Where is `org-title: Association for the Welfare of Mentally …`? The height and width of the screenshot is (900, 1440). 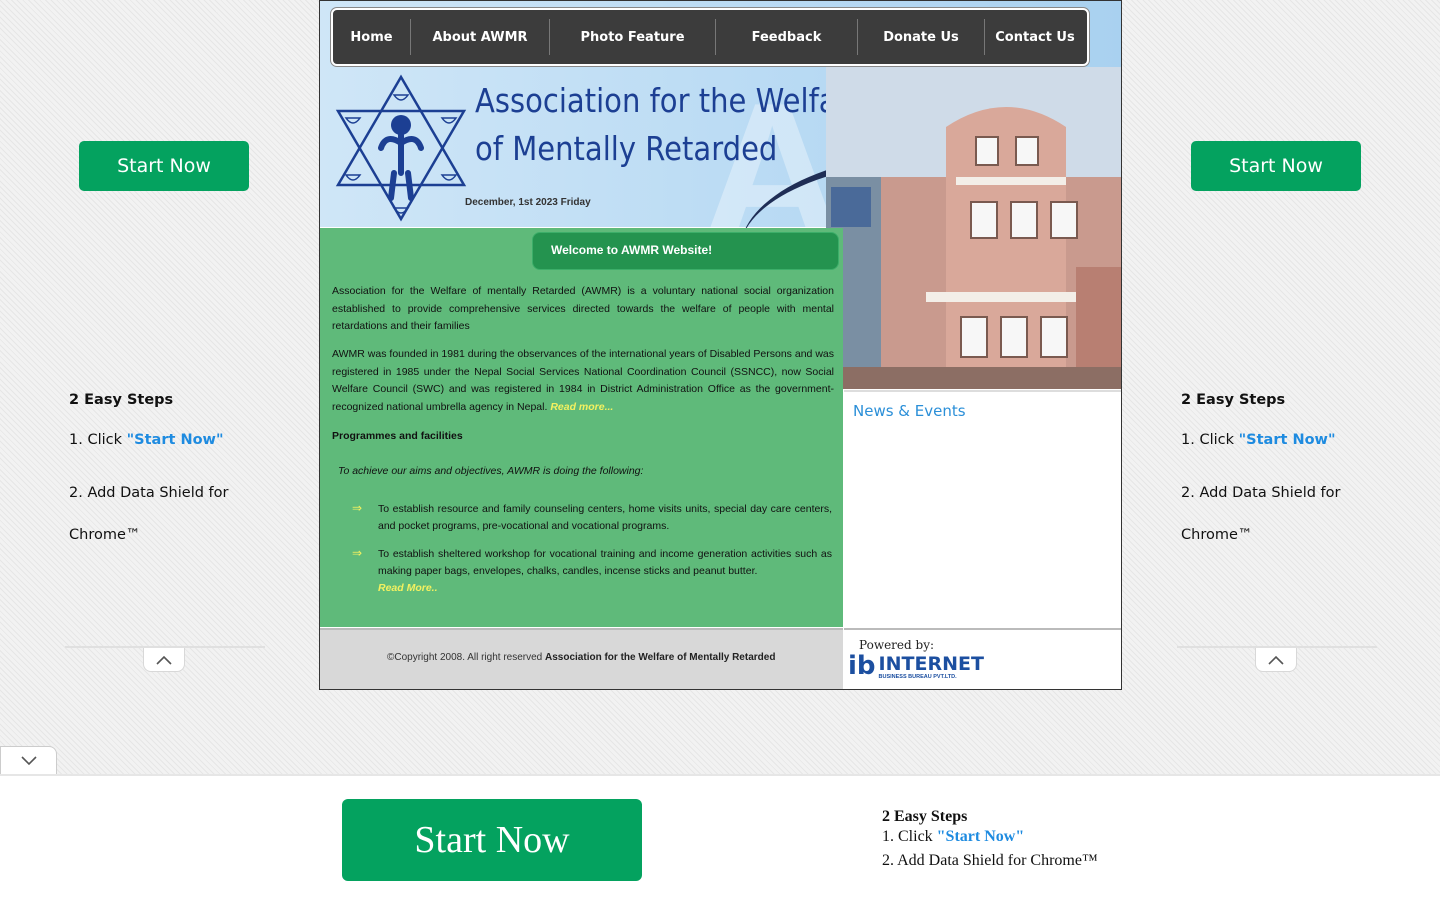
org-title: Association for the Welfare of Mentally … is located at coordinates (670, 125).